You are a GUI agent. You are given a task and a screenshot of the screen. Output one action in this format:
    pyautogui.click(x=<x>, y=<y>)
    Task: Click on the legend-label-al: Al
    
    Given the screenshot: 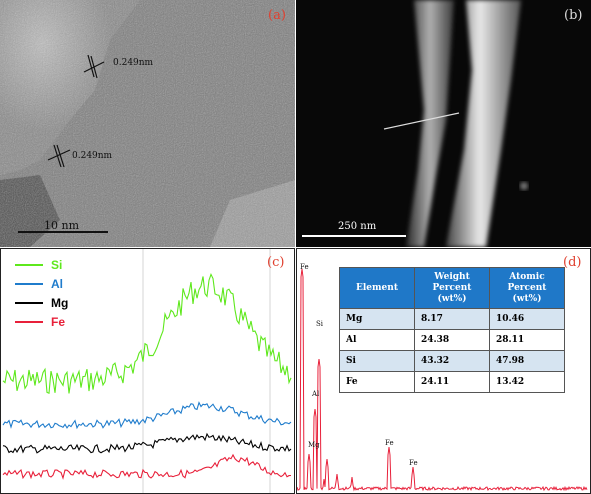 What is the action you would take?
    pyautogui.click(x=57, y=283)
    